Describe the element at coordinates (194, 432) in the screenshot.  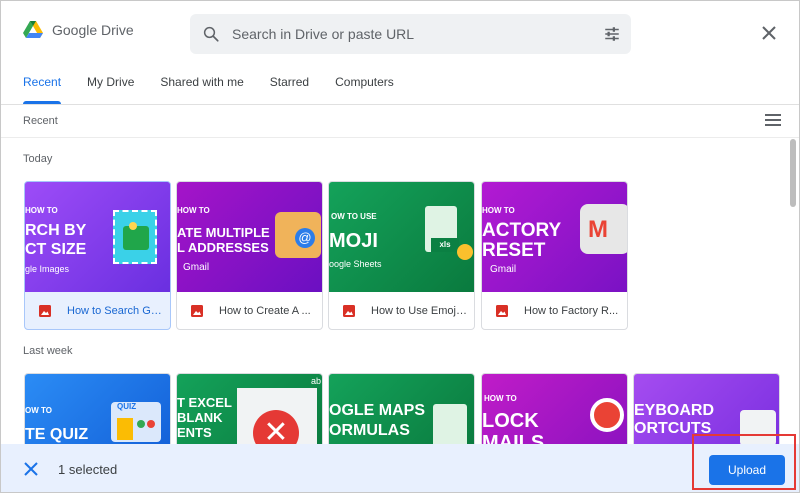
I see `thumb-text: ENTS` at that location.